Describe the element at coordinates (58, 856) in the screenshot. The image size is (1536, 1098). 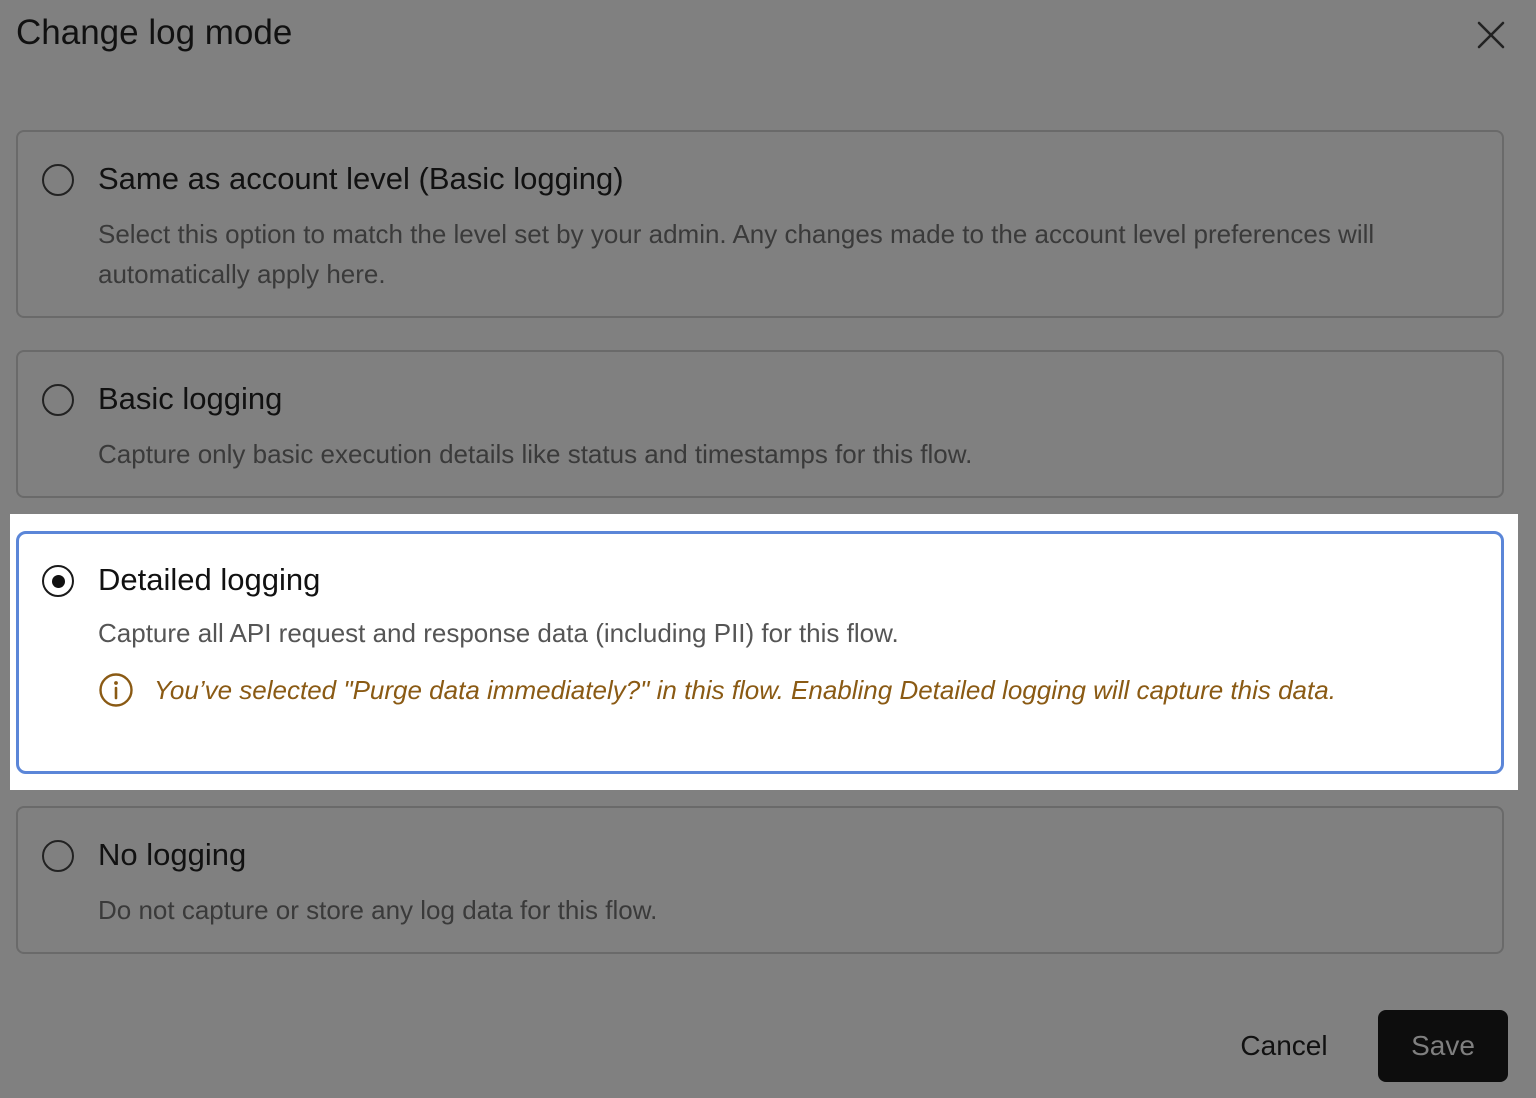
I see `radio-no-logging` at that location.